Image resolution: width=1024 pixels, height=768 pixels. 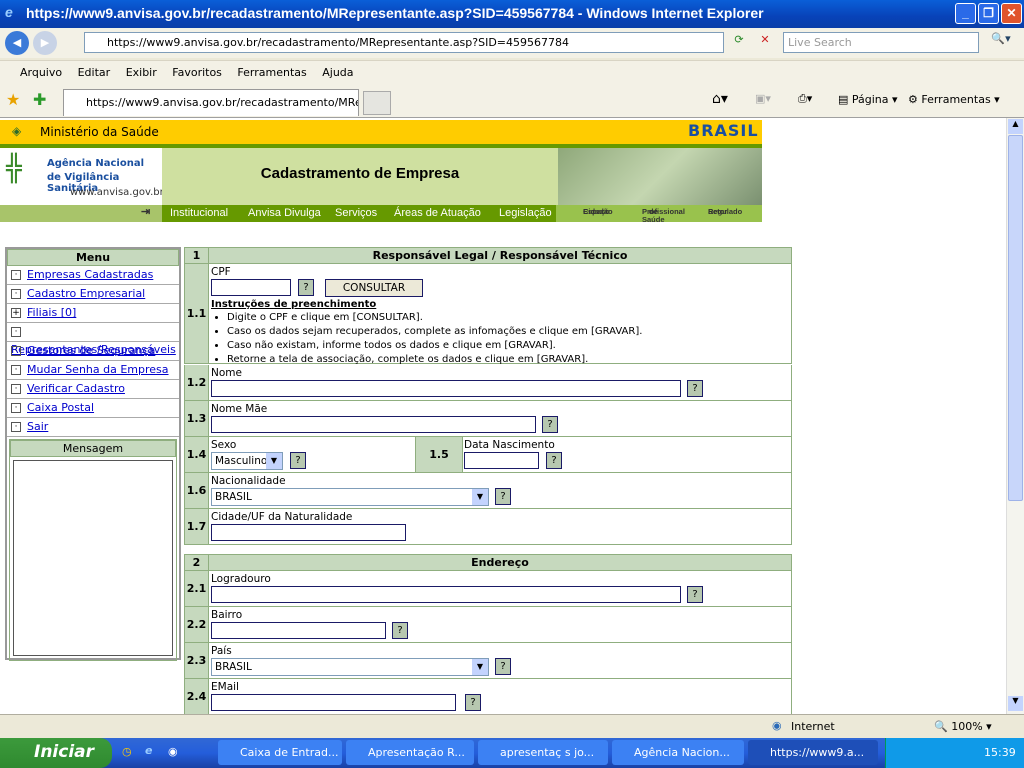 I want to click on email-help-button: ?, so click(x=473, y=702).